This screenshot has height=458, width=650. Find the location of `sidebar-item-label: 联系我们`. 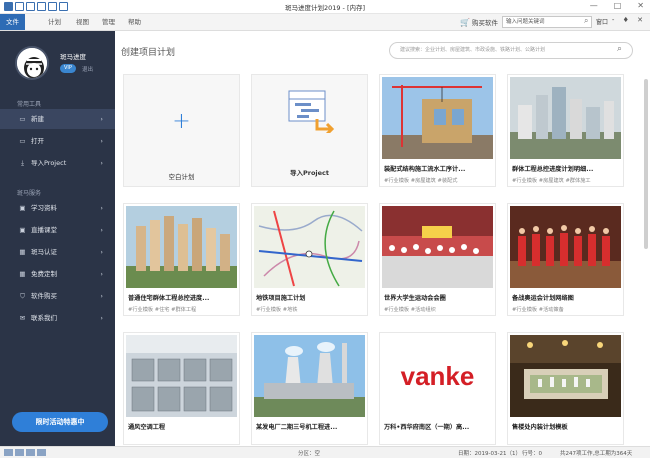

sidebar-item-label: 联系我们 is located at coordinates (44, 318).